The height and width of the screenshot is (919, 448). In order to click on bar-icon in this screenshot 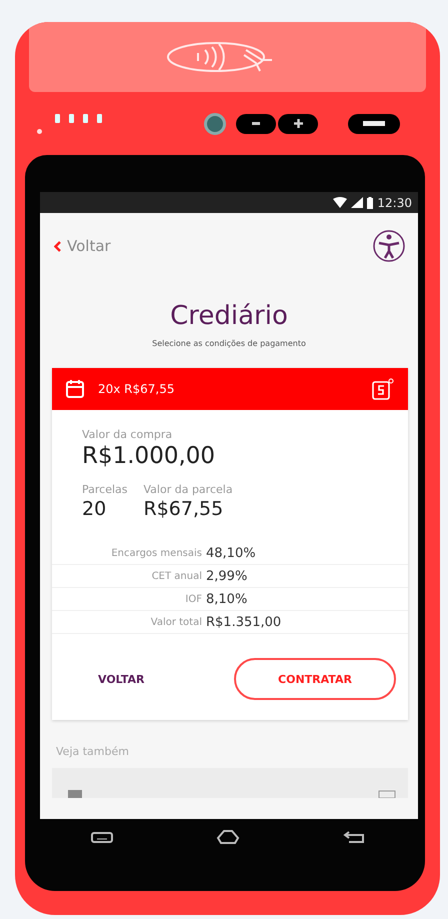, I will do `click(374, 123)`.